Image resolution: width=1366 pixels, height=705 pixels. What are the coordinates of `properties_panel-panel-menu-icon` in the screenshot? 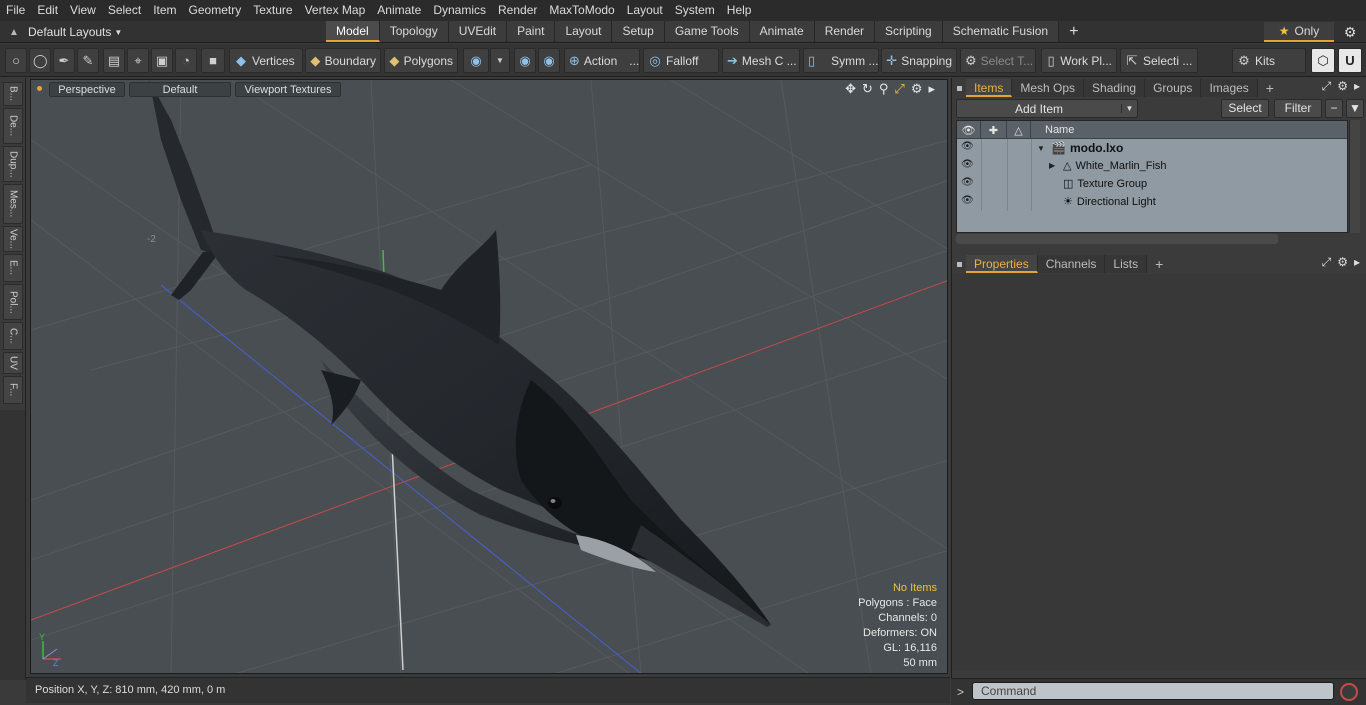 It's located at (959, 264).